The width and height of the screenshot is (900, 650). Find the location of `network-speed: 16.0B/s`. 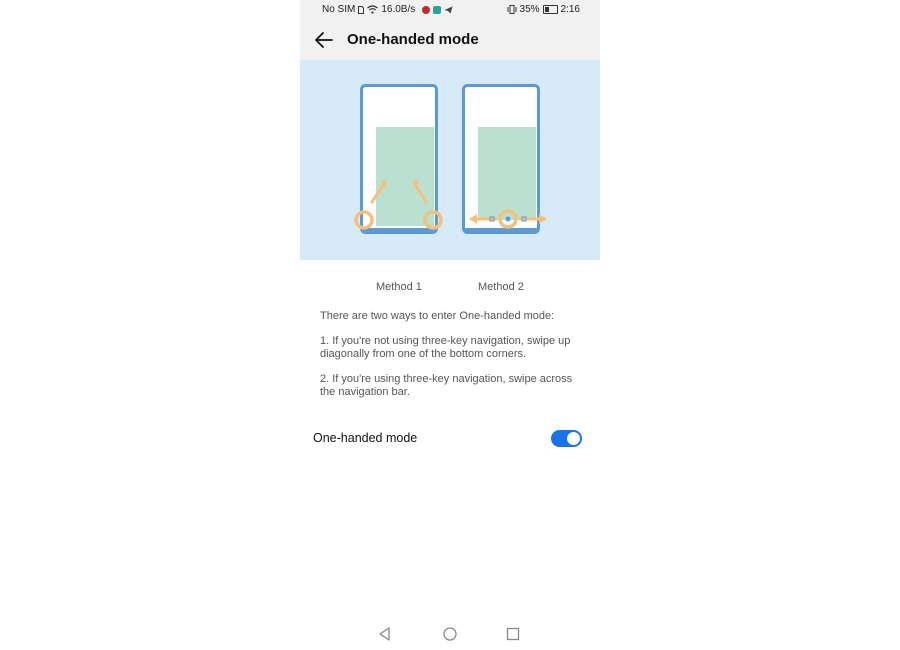

network-speed: 16.0B/s is located at coordinates (398, 9).